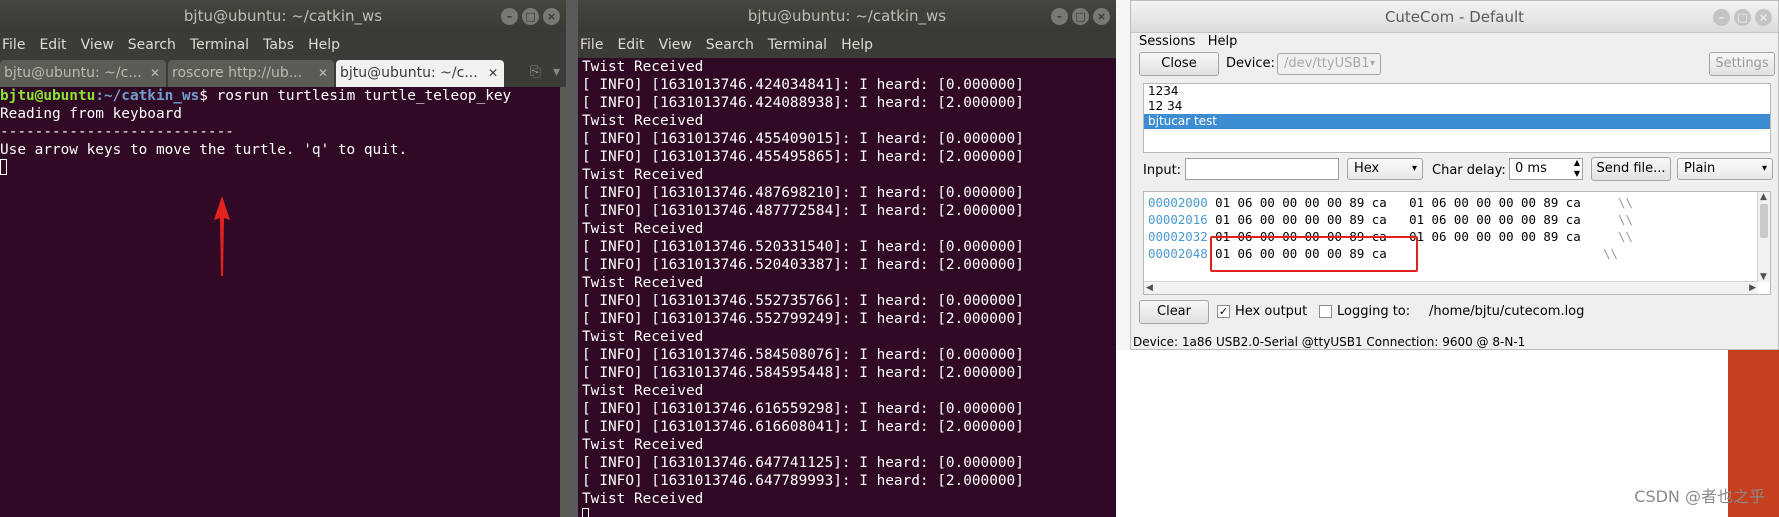  I want to click on menu-sessions: Sessions, so click(1167, 41).